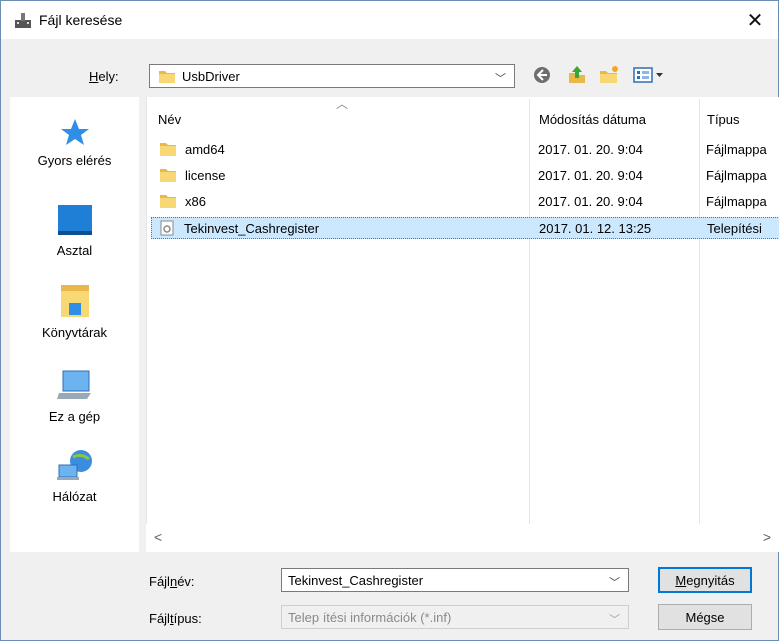 The height and width of the screenshot is (641, 779). Describe the element at coordinates (455, 617) in the screenshot. I see `filetype-select: Telep ítési információk (*.inf) ﹀` at that location.